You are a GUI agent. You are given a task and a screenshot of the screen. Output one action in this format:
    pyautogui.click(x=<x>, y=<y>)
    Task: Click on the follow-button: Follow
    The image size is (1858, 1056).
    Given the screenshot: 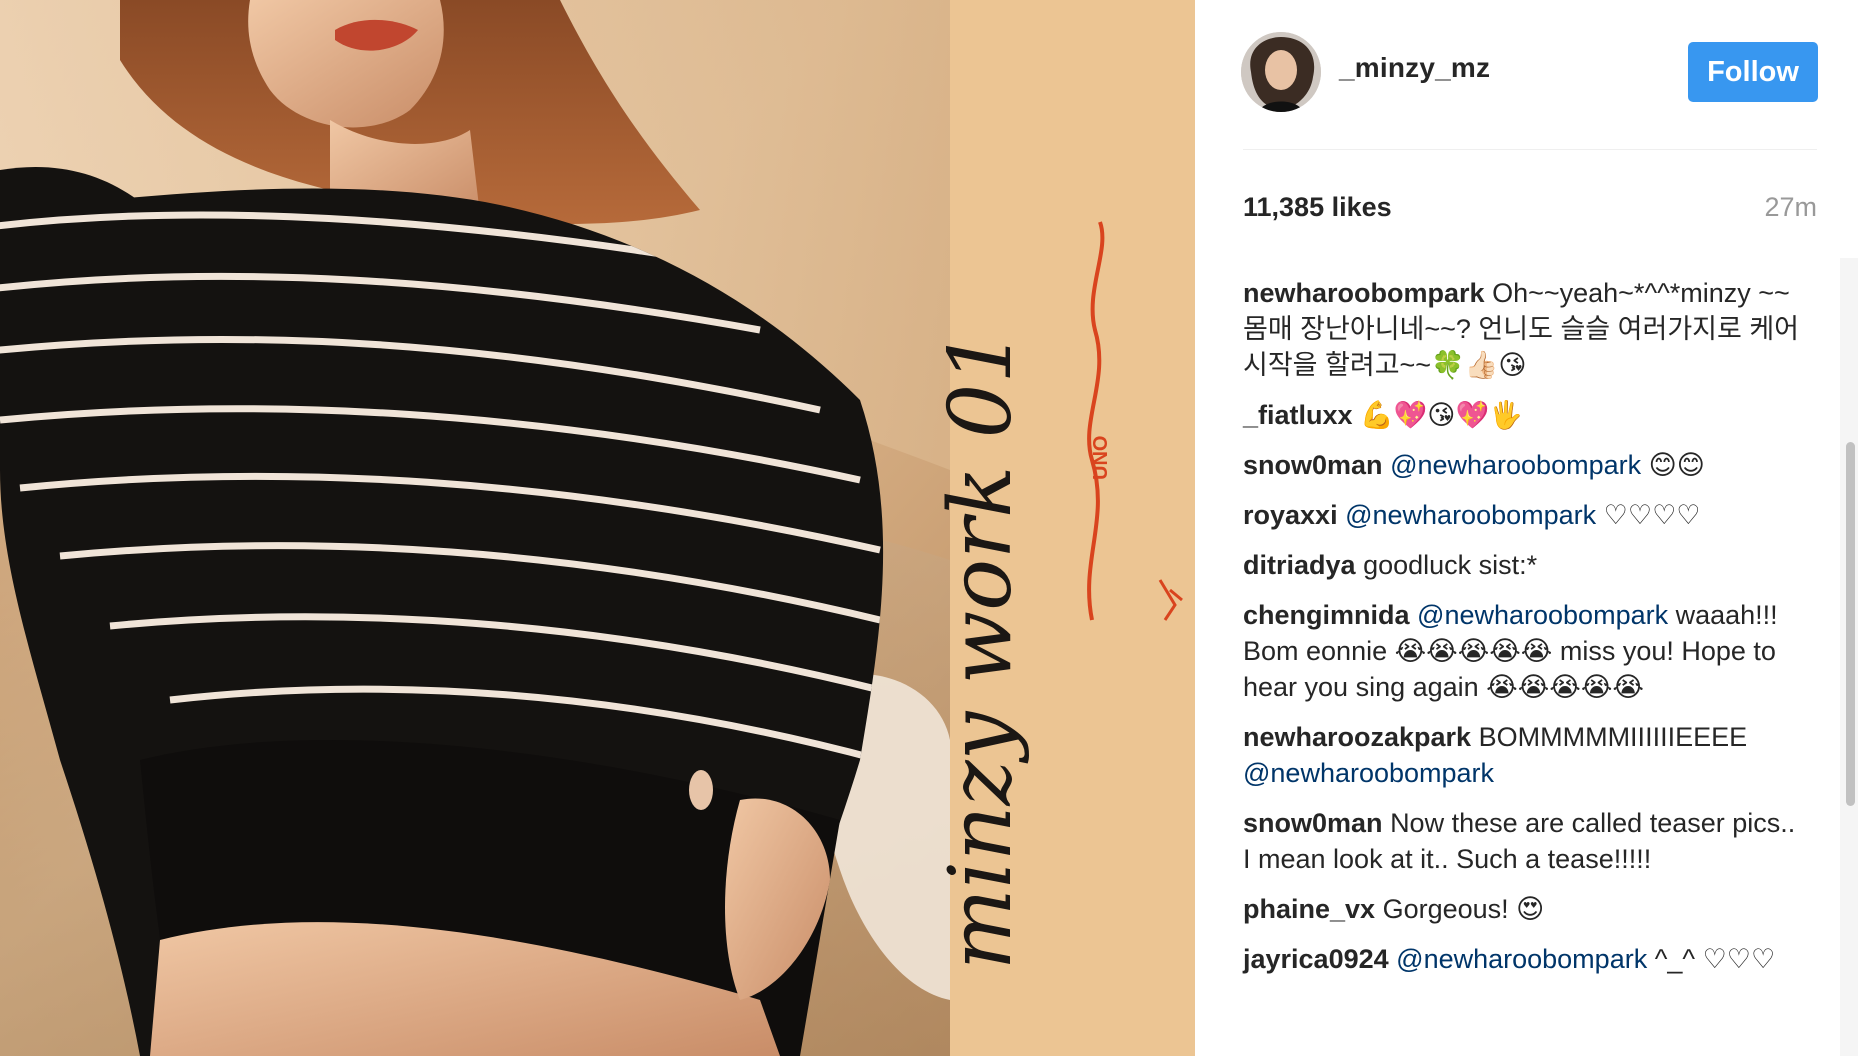 What is the action you would take?
    pyautogui.click(x=1753, y=72)
    